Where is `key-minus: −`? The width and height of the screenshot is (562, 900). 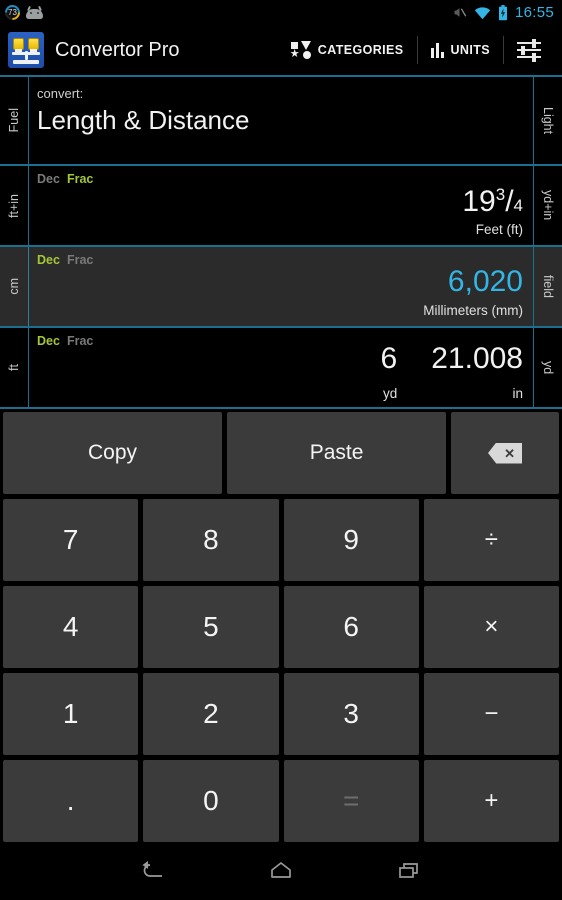
key-minus: − is located at coordinates (491, 714).